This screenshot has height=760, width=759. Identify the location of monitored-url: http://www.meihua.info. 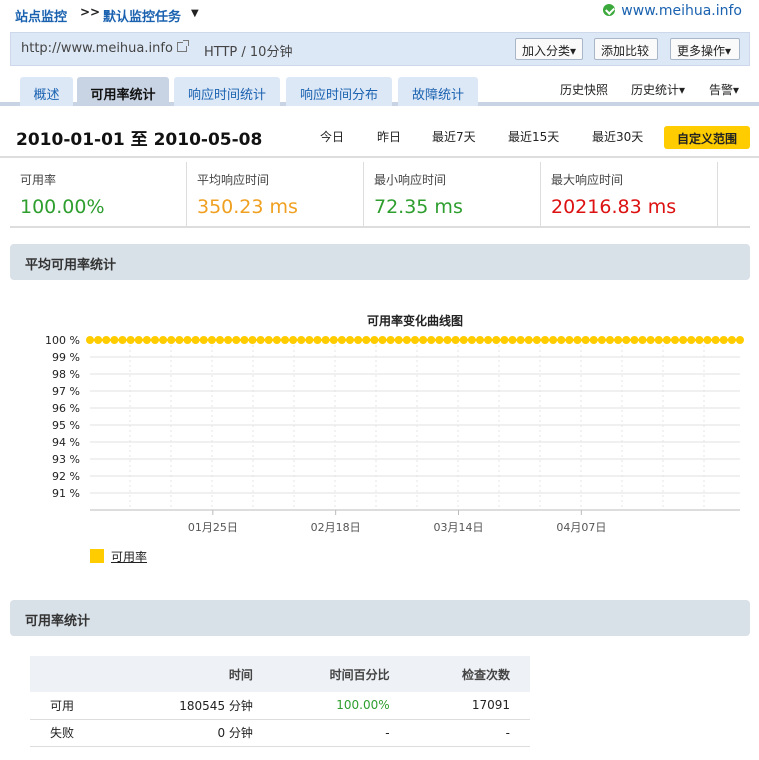
(105, 48).